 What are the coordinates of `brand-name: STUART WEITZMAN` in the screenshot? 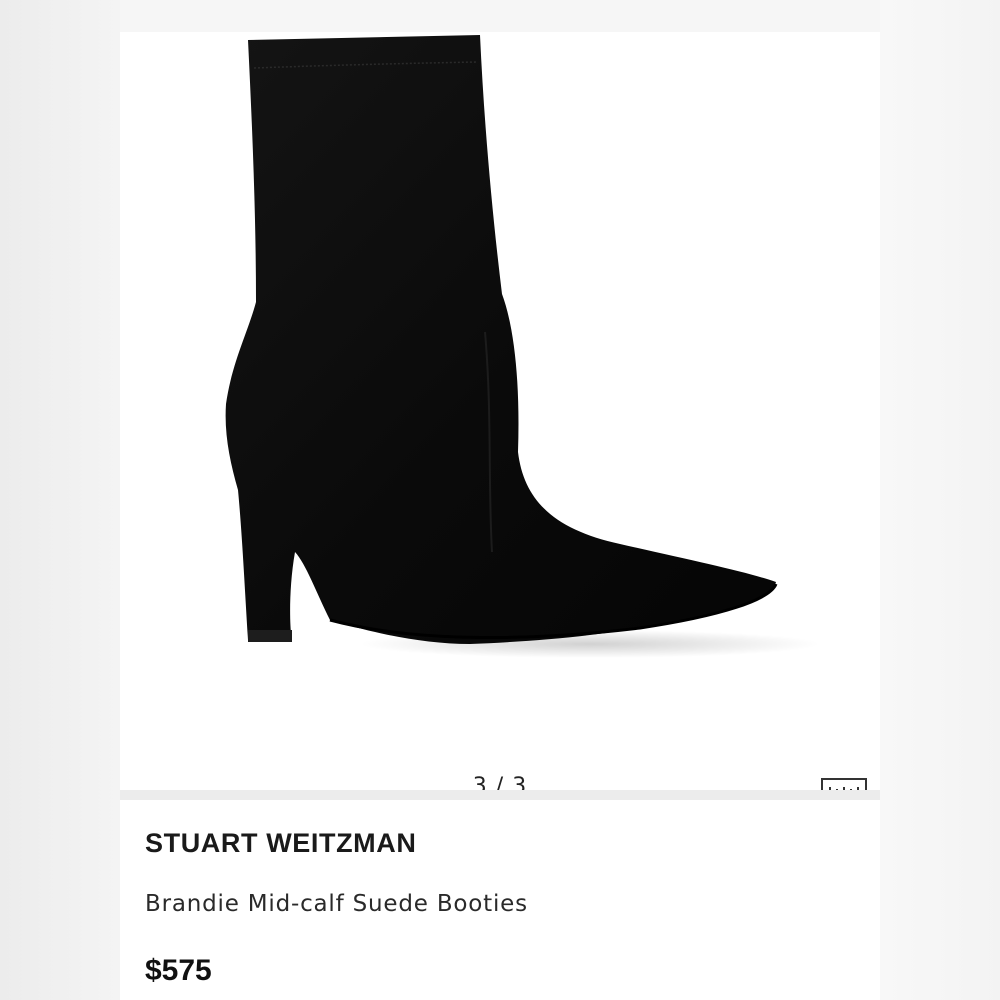 It's located at (280, 843).